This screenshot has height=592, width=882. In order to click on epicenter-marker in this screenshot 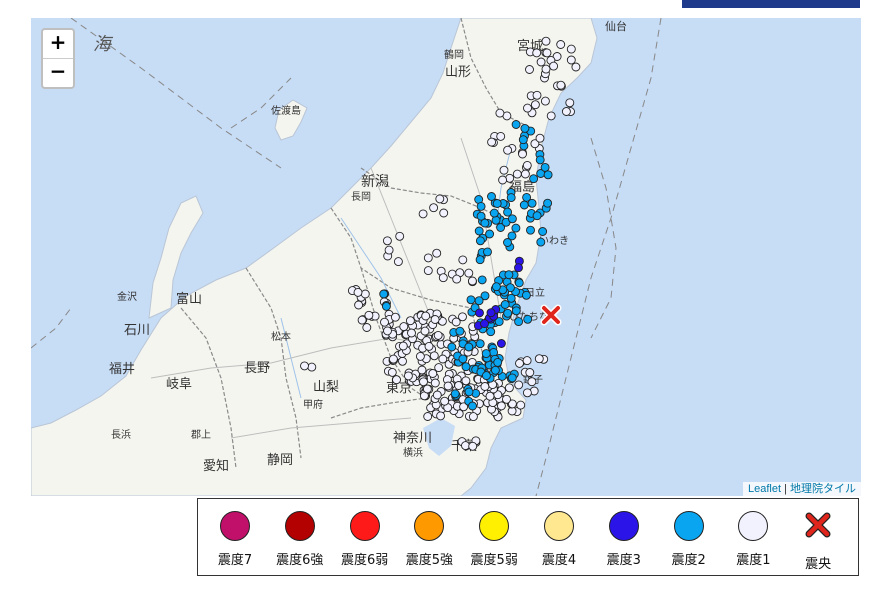, I will do `click(551, 315)`.